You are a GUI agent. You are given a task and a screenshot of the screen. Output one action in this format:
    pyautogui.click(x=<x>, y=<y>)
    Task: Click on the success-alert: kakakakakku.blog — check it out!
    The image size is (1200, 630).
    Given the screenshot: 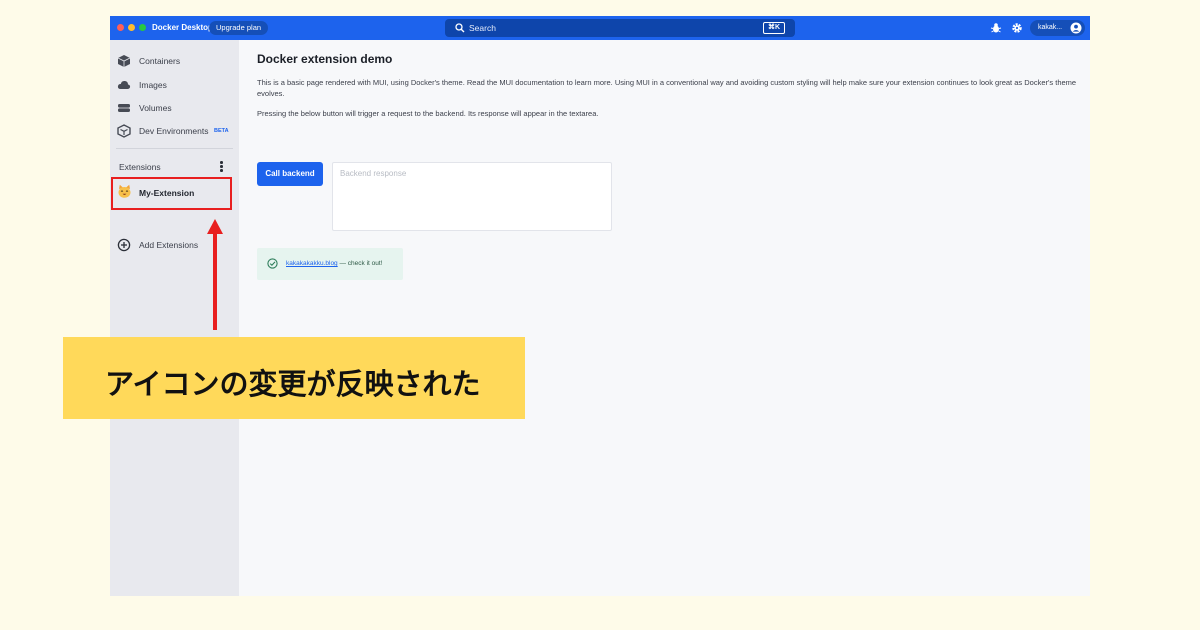 What is the action you would take?
    pyautogui.click(x=330, y=264)
    